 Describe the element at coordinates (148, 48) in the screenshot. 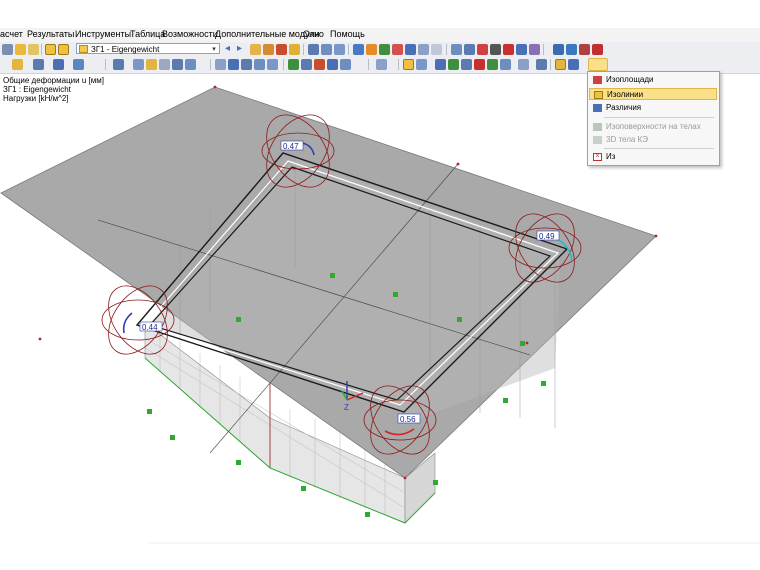

I see `loadcase-select: ЗГ1 - Eigengewicht ▾` at that location.